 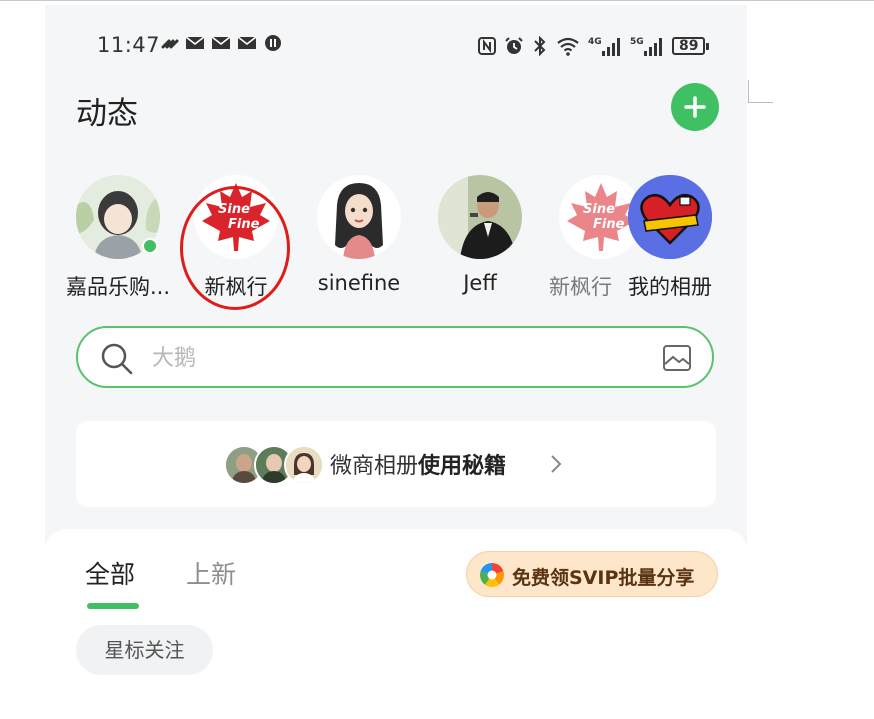 I want to click on system-status-icons: 4G 5G 89, so click(x=594, y=46).